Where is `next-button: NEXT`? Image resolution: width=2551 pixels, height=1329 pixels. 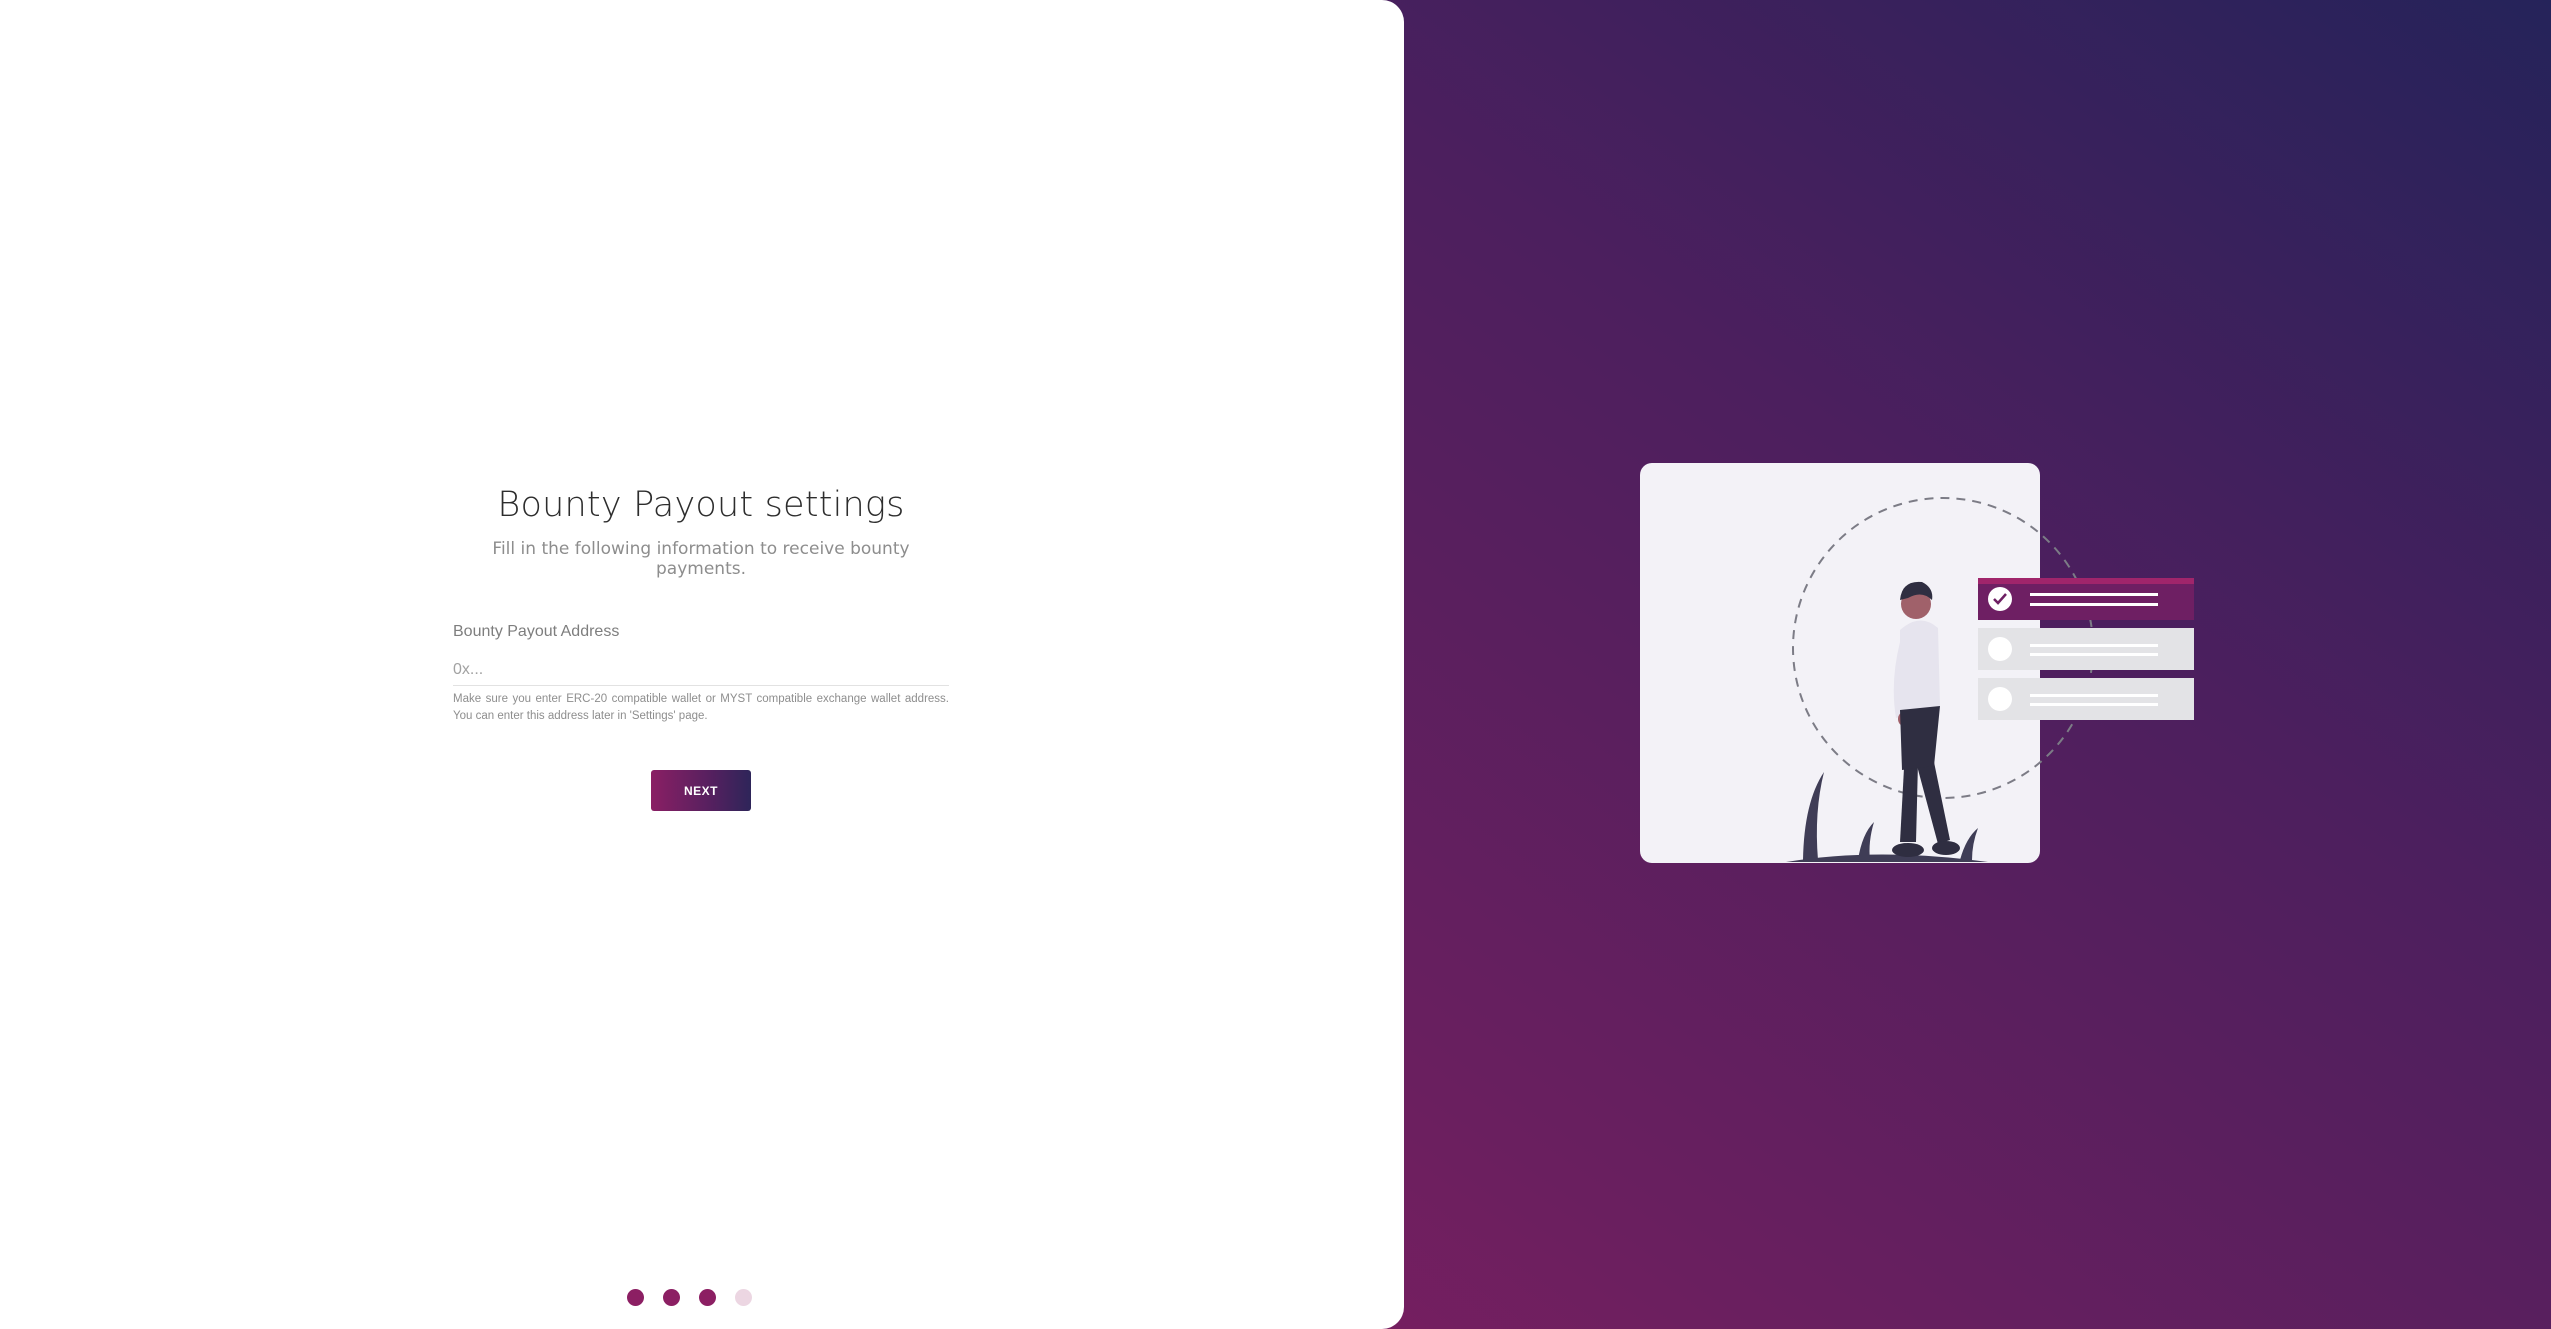 next-button: NEXT is located at coordinates (701, 790).